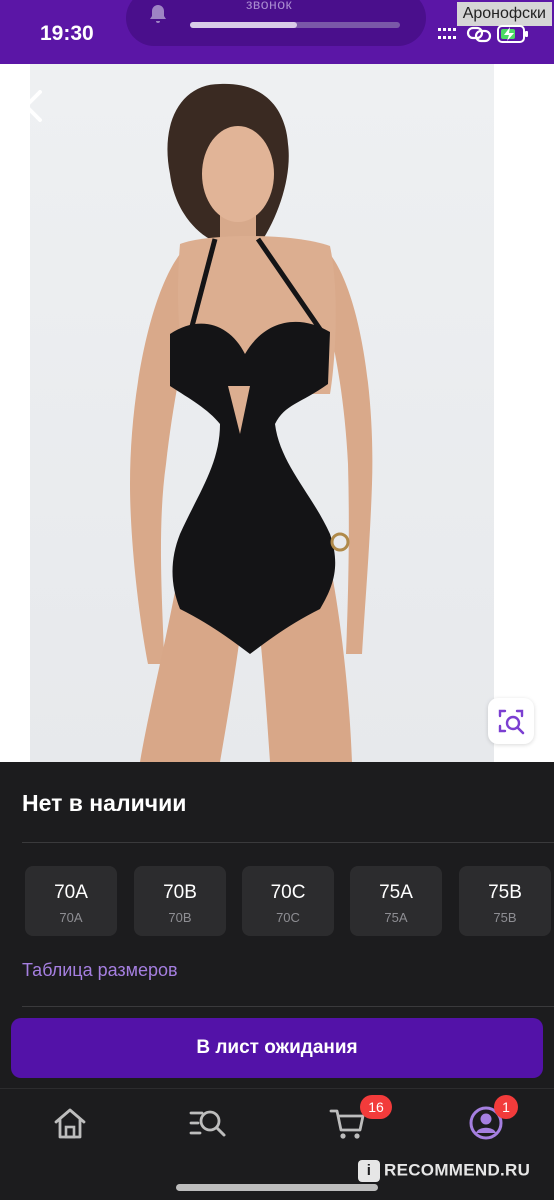  I want to click on size-option-70c: 70C 70C, so click(288, 901).